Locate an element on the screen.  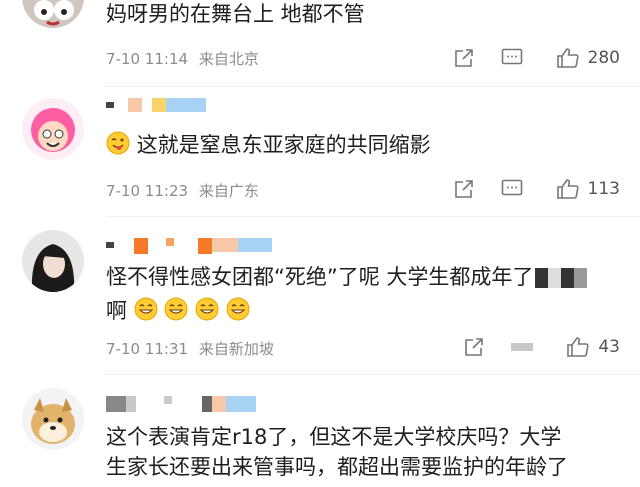
comment-actions: 113 is located at coordinates (530, 189).